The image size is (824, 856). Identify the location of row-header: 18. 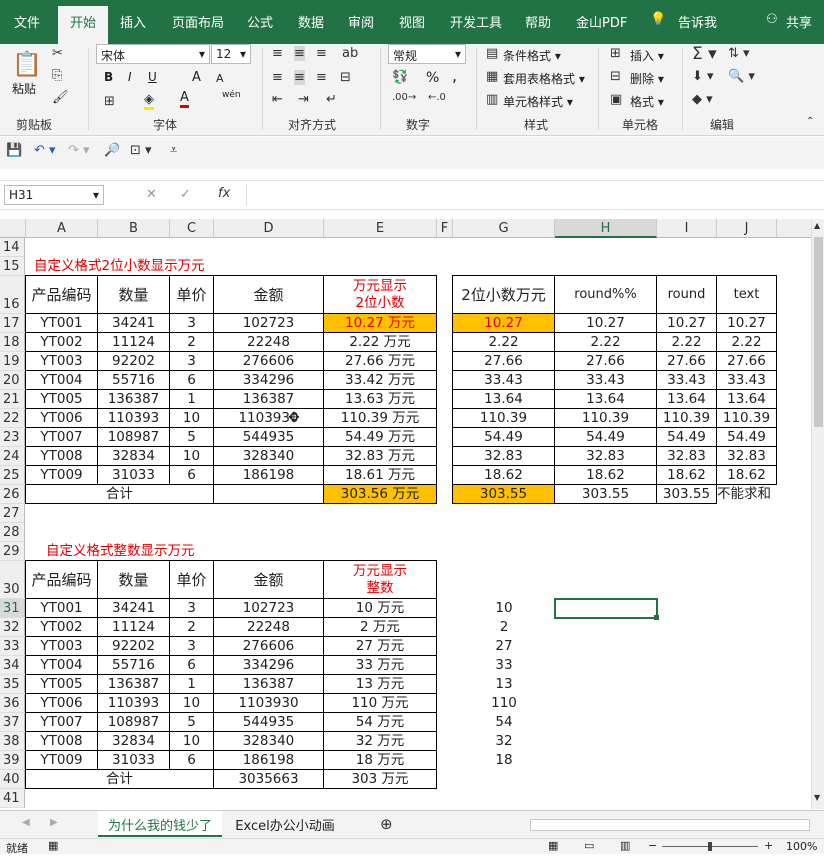
(12, 342).